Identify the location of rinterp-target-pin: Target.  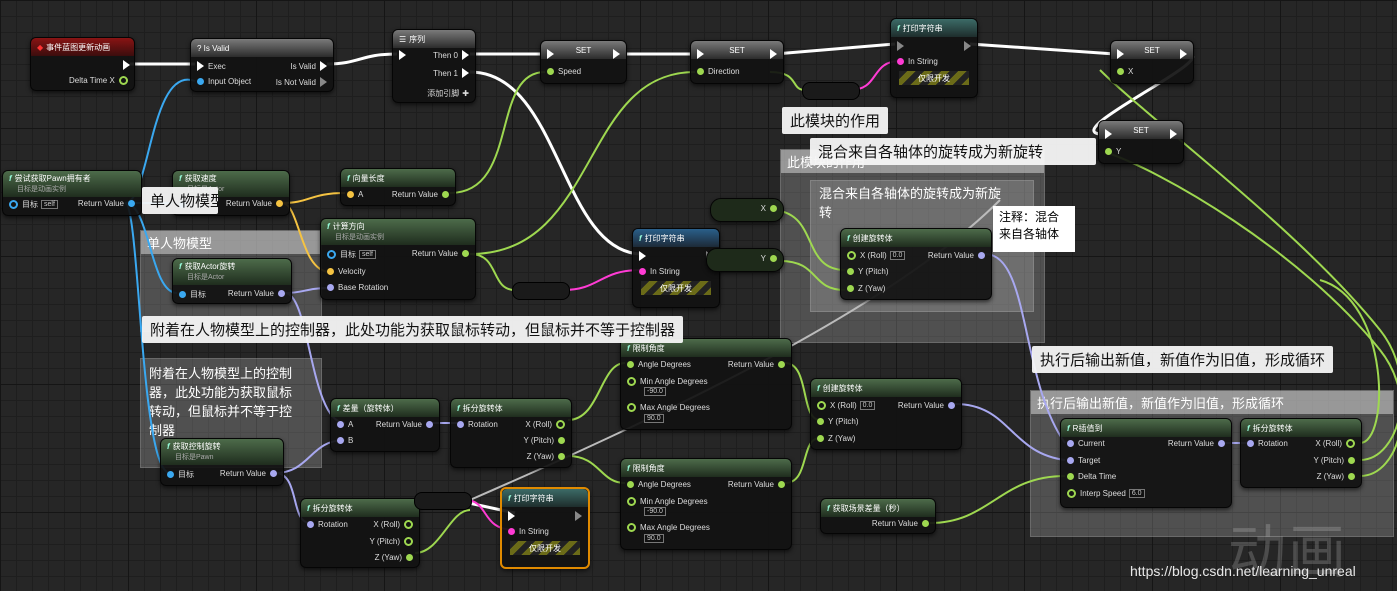
(1081, 460).